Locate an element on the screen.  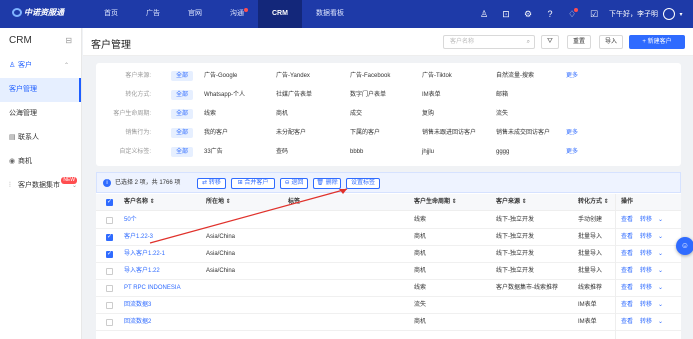
new-customer-button: + 新建客户 is located at coordinates (657, 42).